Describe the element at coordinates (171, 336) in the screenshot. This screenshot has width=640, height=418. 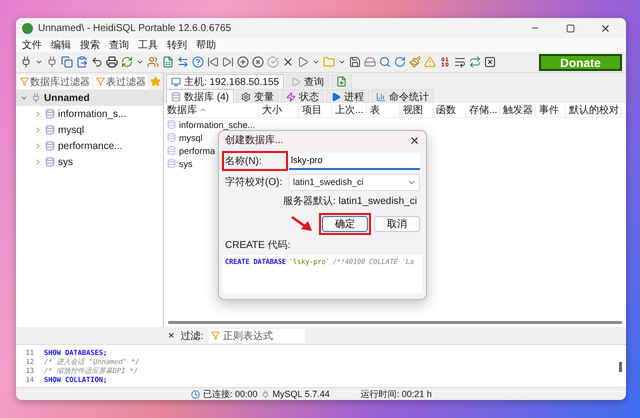
I see `close-filter-button: ×` at that location.